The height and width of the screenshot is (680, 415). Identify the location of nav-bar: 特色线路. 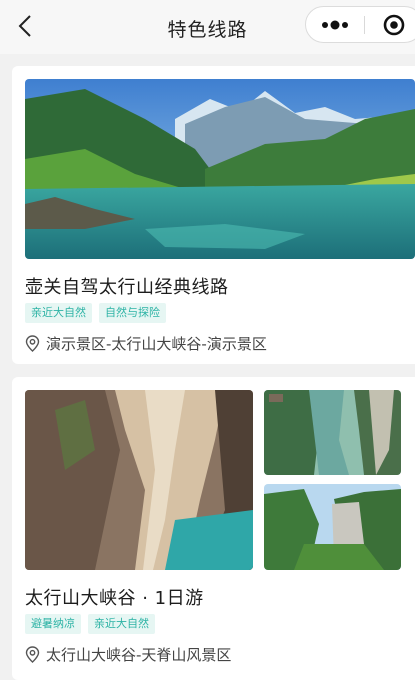
(207, 27).